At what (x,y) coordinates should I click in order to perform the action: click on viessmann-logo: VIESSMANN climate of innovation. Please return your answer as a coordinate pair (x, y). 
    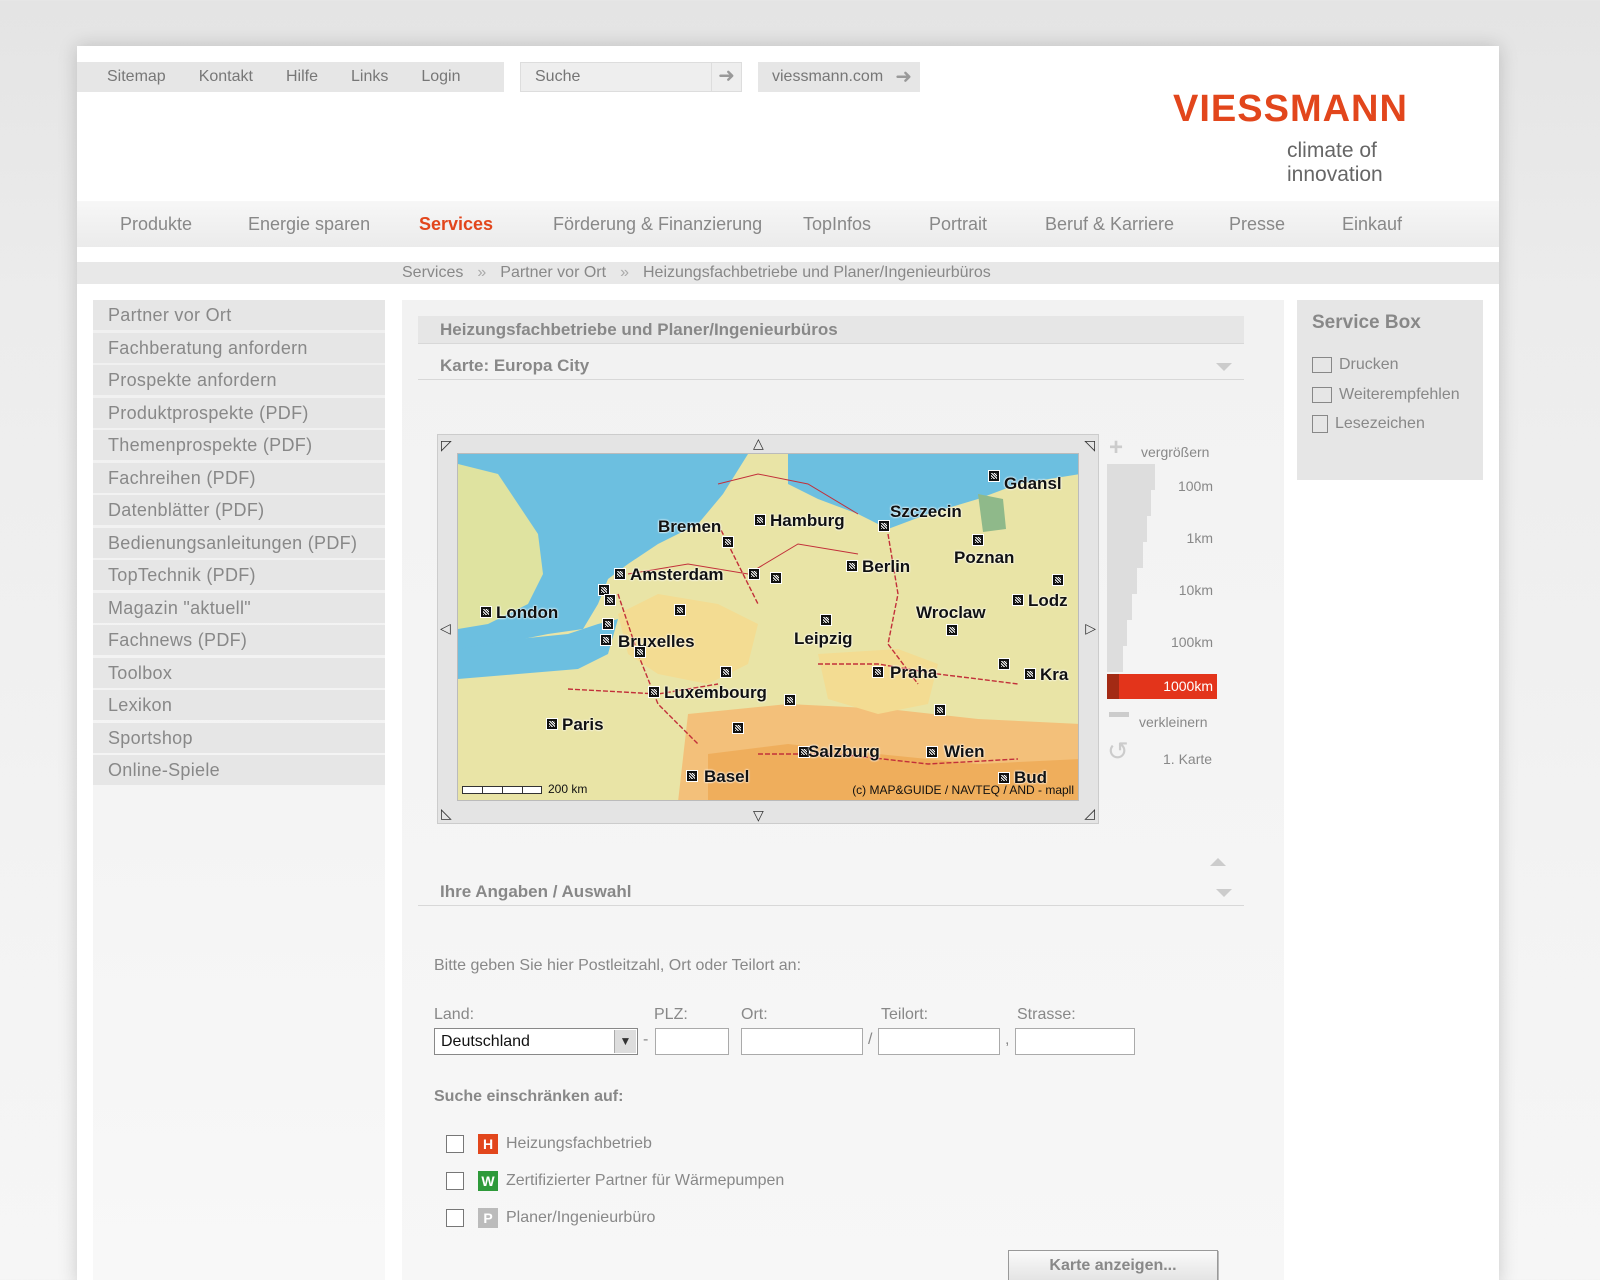
    Looking at the image, I should click on (1257, 134).